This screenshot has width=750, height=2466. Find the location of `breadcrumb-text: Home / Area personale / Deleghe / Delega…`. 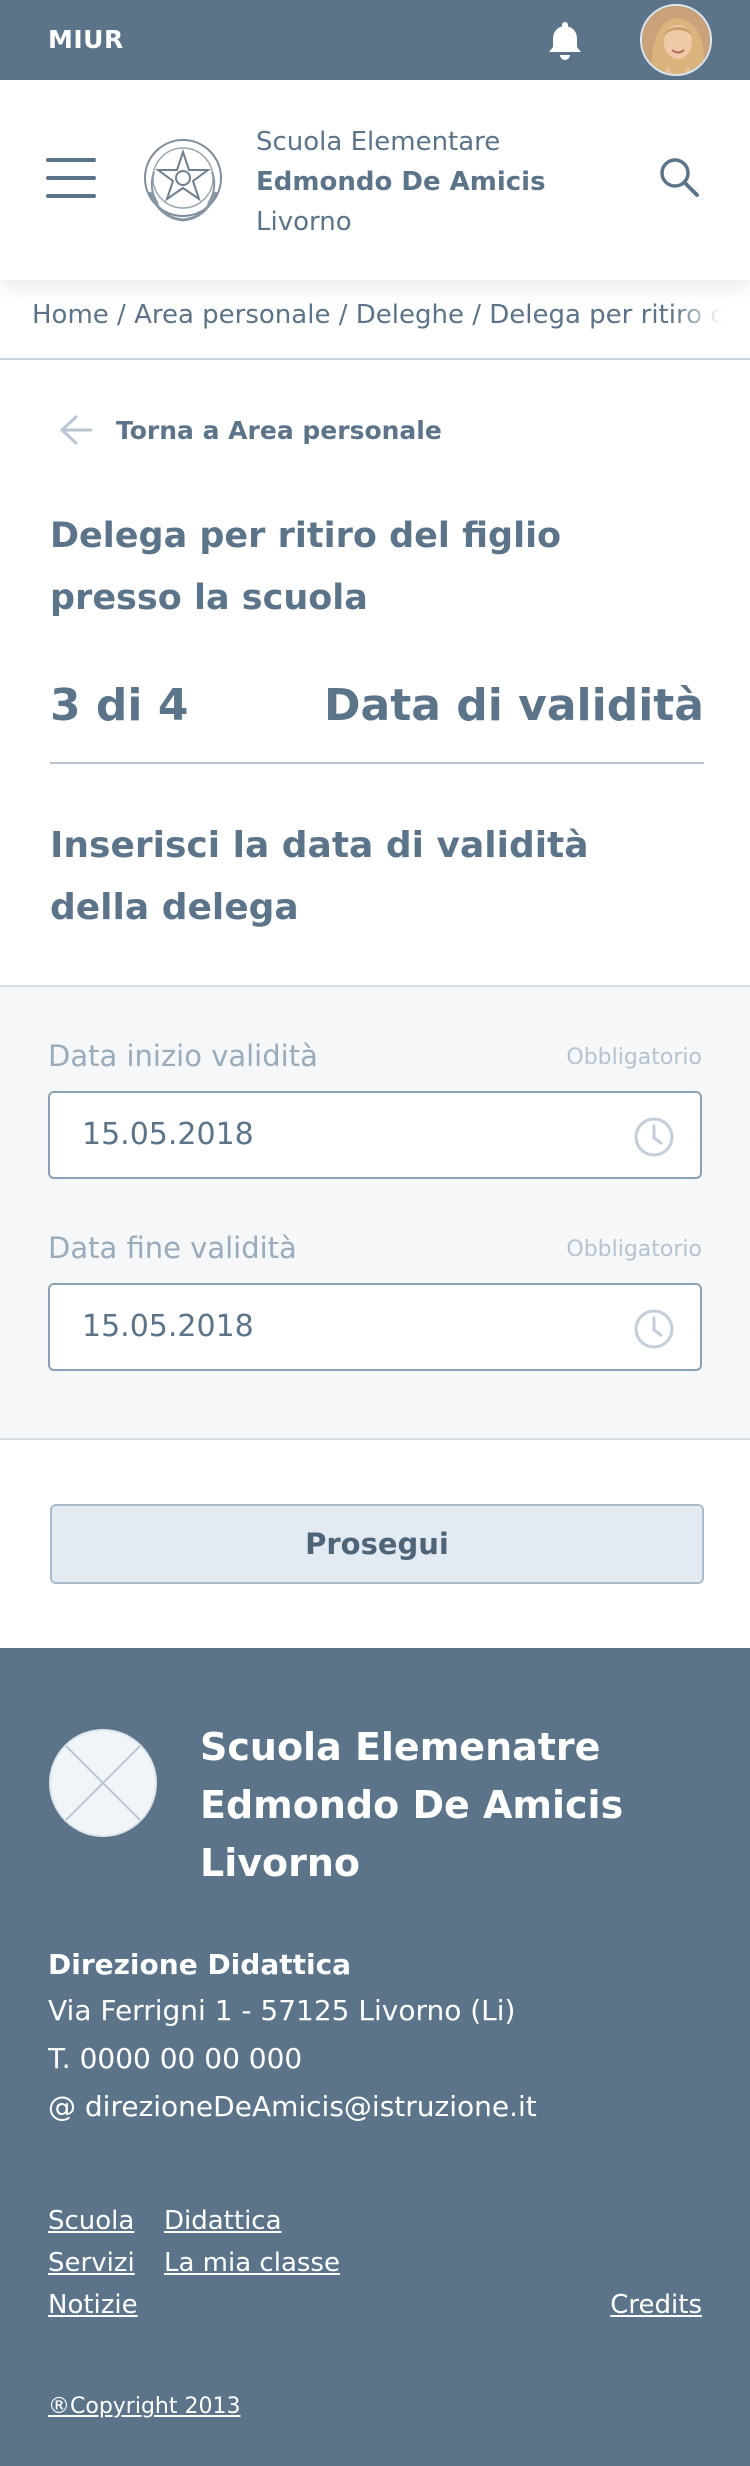

breadcrumb-text: Home / Area personale / Deleghe / Delega… is located at coordinates (377, 315).